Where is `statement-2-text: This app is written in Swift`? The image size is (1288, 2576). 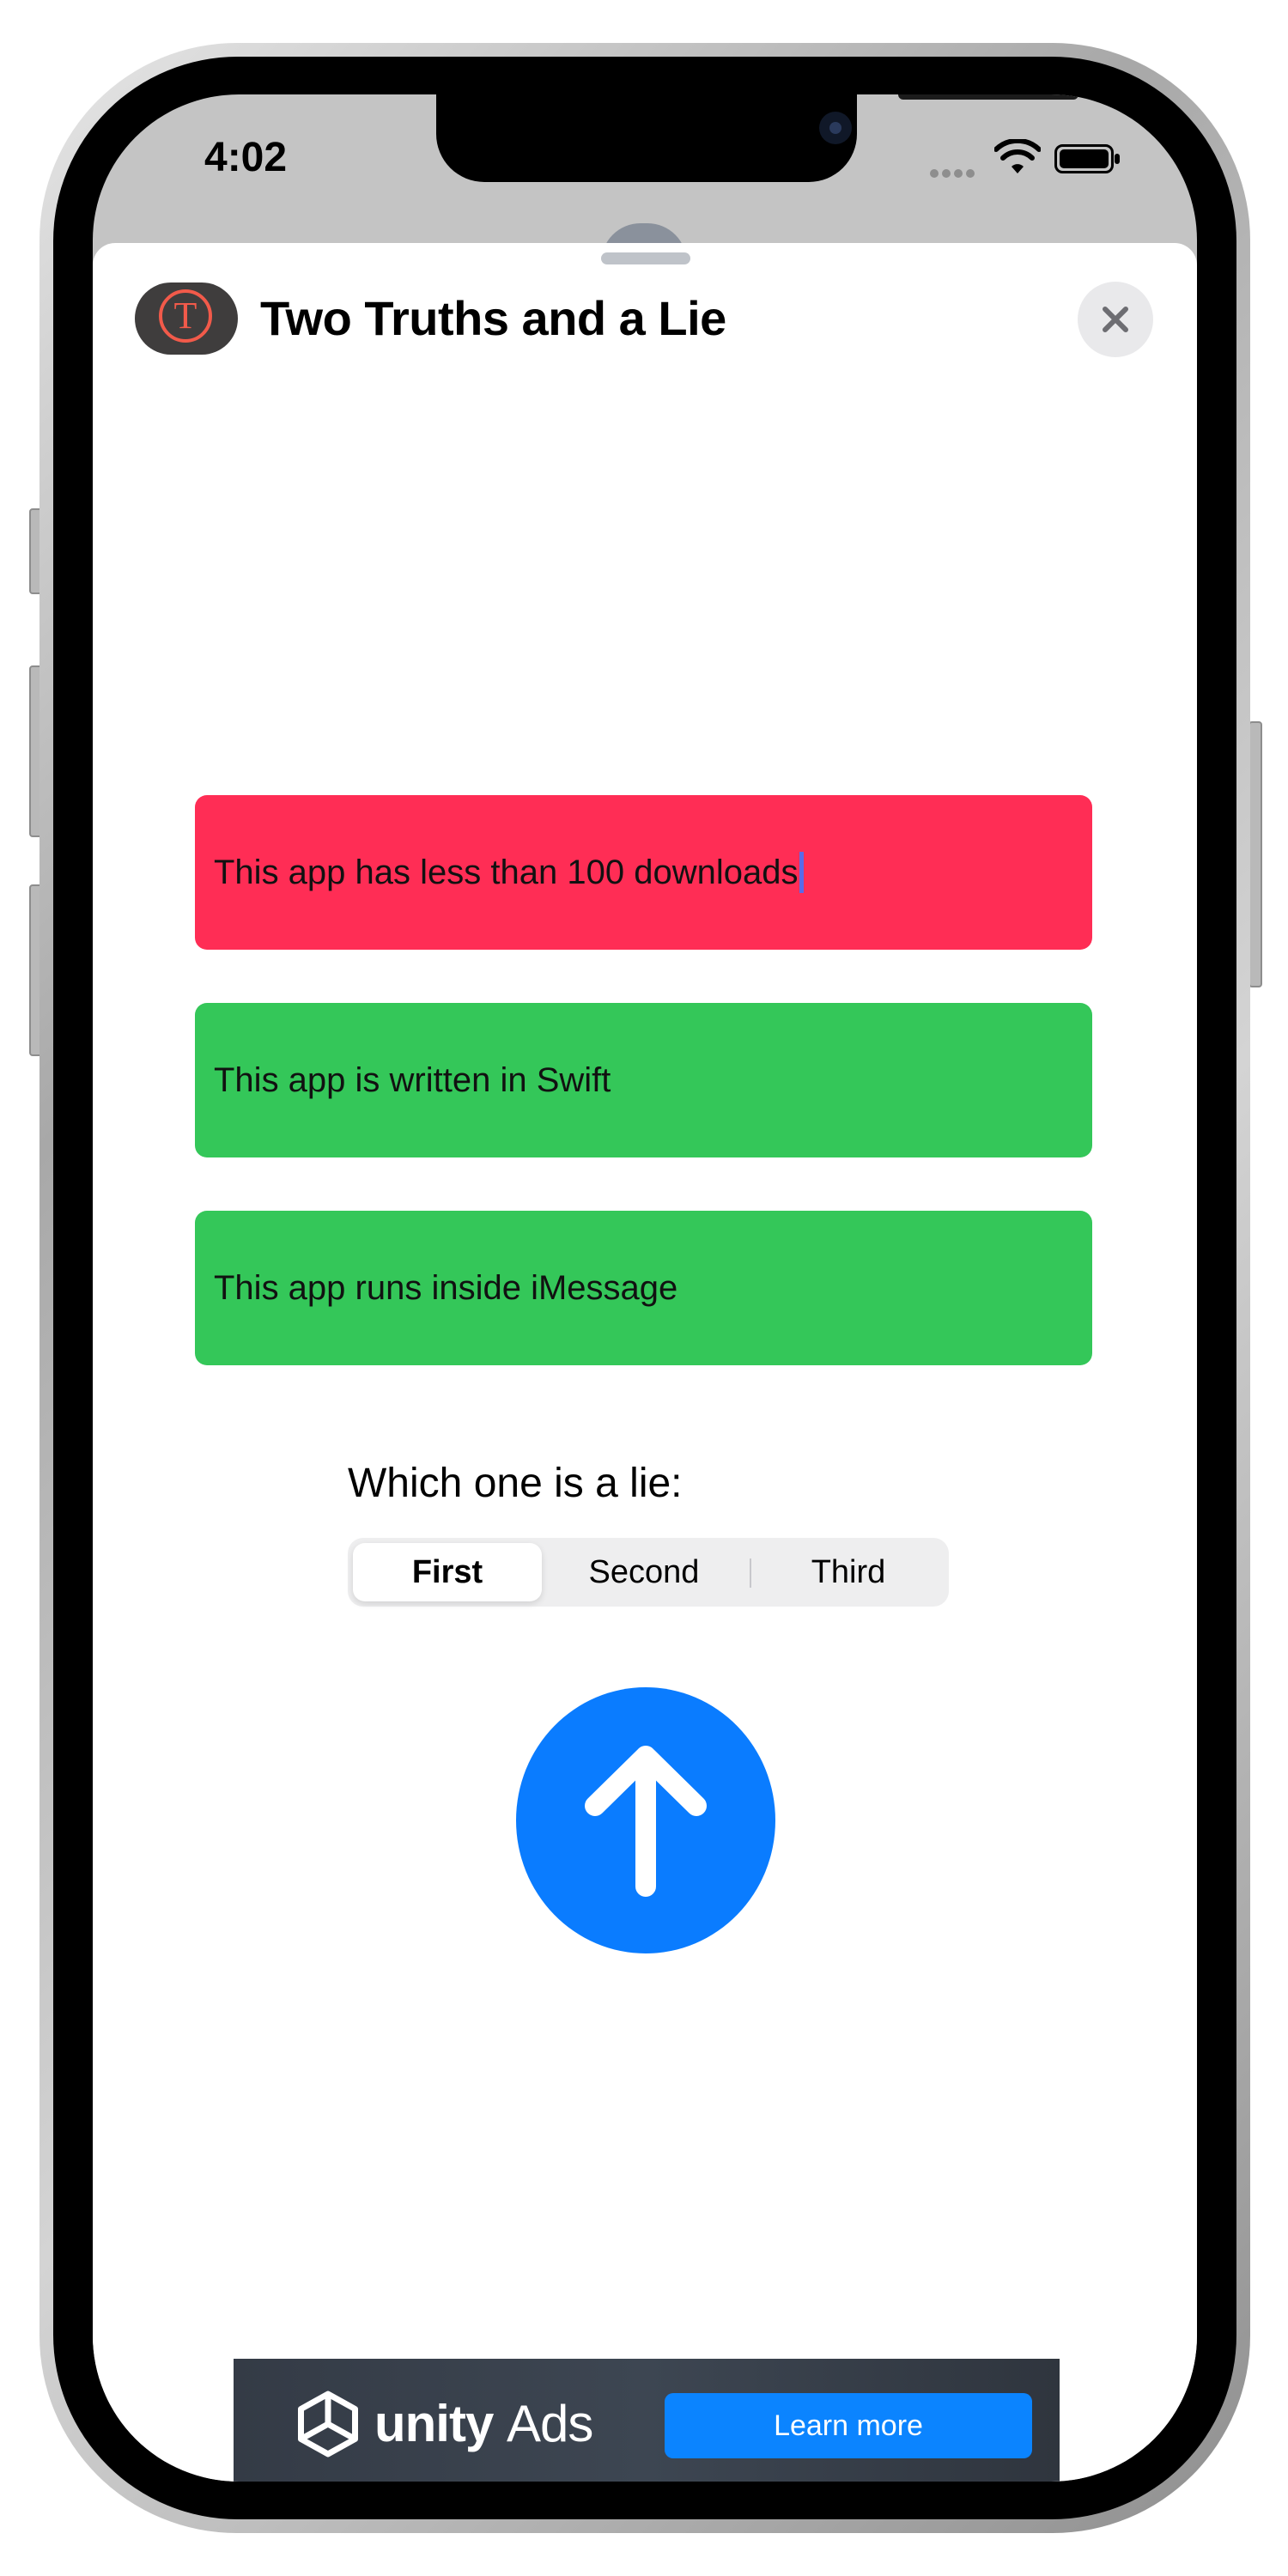 statement-2-text: This app is written in Swift is located at coordinates (412, 1079).